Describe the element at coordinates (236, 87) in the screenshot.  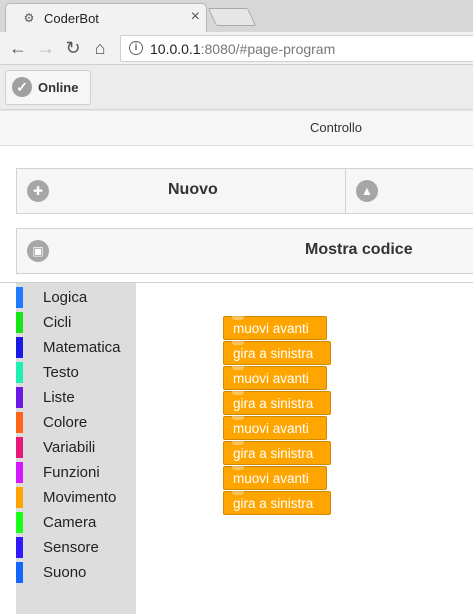
I see `app-header: ✓ Online` at that location.